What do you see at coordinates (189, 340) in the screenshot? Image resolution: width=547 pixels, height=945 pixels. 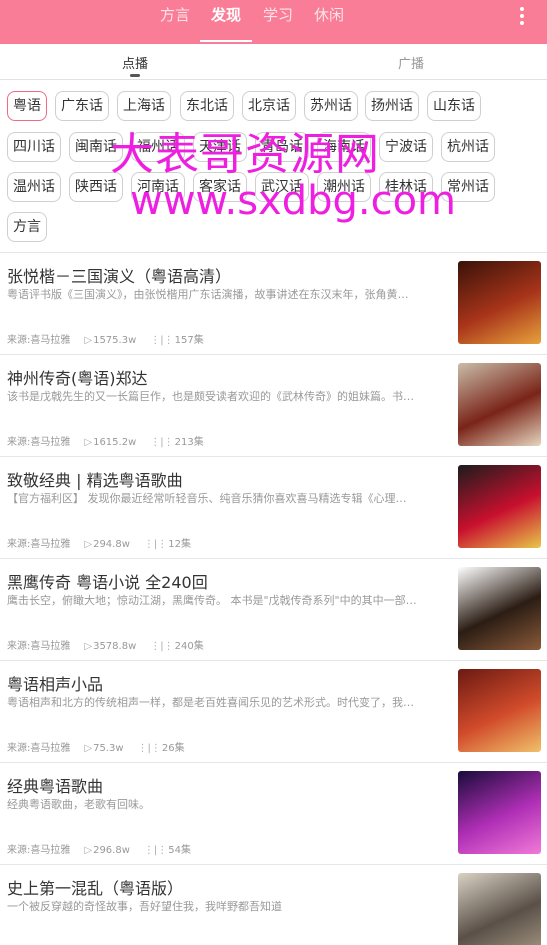 I see `episode-count-value: 157集` at bounding box center [189, 340].